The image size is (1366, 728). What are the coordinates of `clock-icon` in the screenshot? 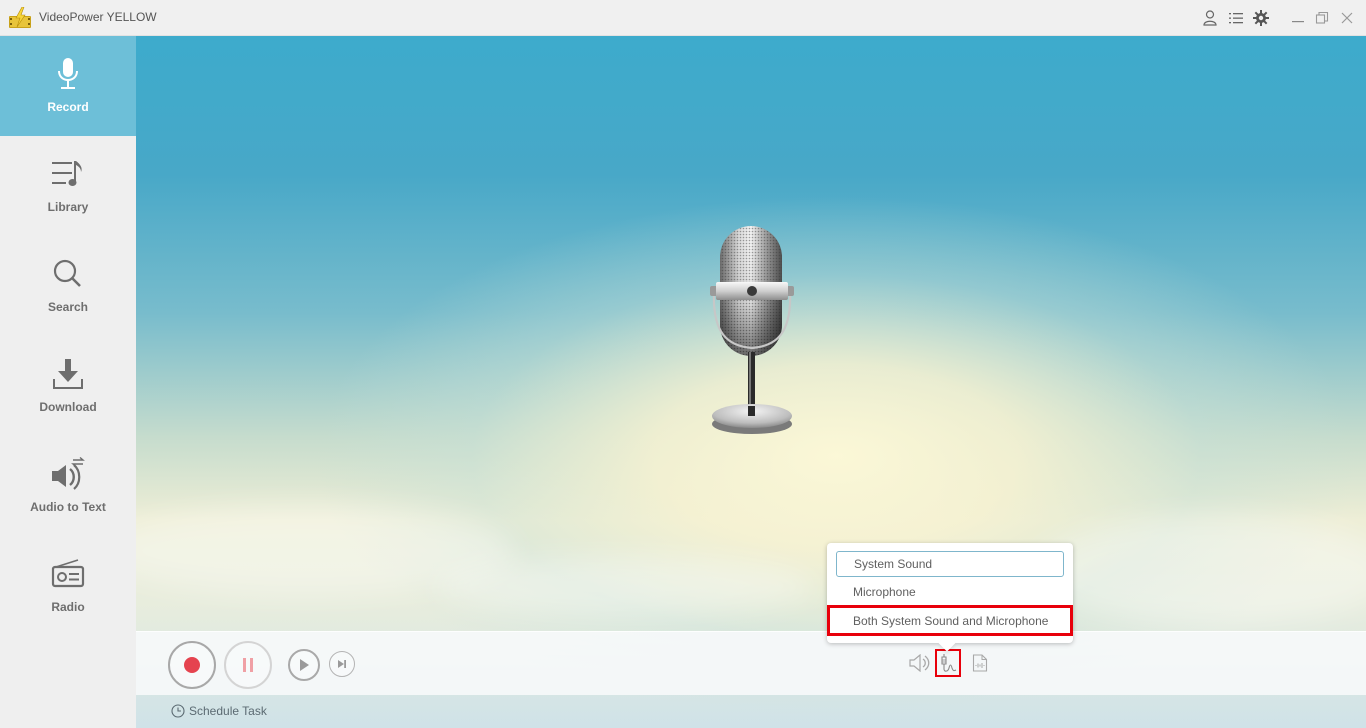 It's located at (178, 711).